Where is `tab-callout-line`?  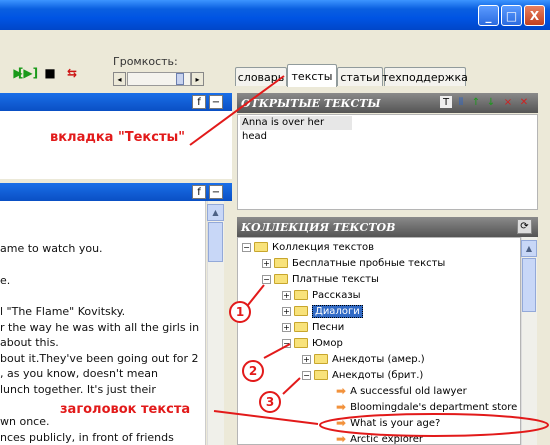
tab-callout-line is located at coordinates (237, 110).